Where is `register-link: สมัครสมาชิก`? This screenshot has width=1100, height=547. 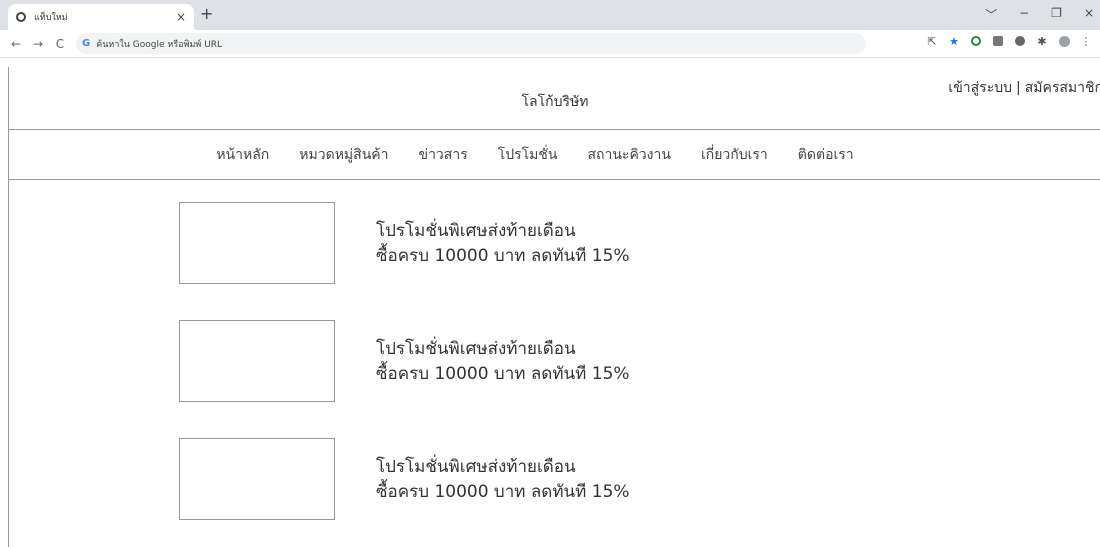
register-link: สมัครสมาชิก is located at coordinates (1062, 88).